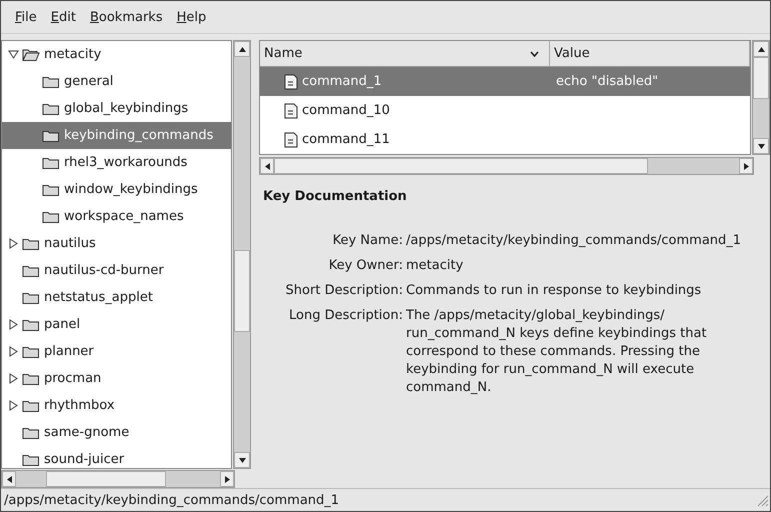 The height and width of the screenshot is (512, 771). I want to click on menu-item: File, so click(26, 17).